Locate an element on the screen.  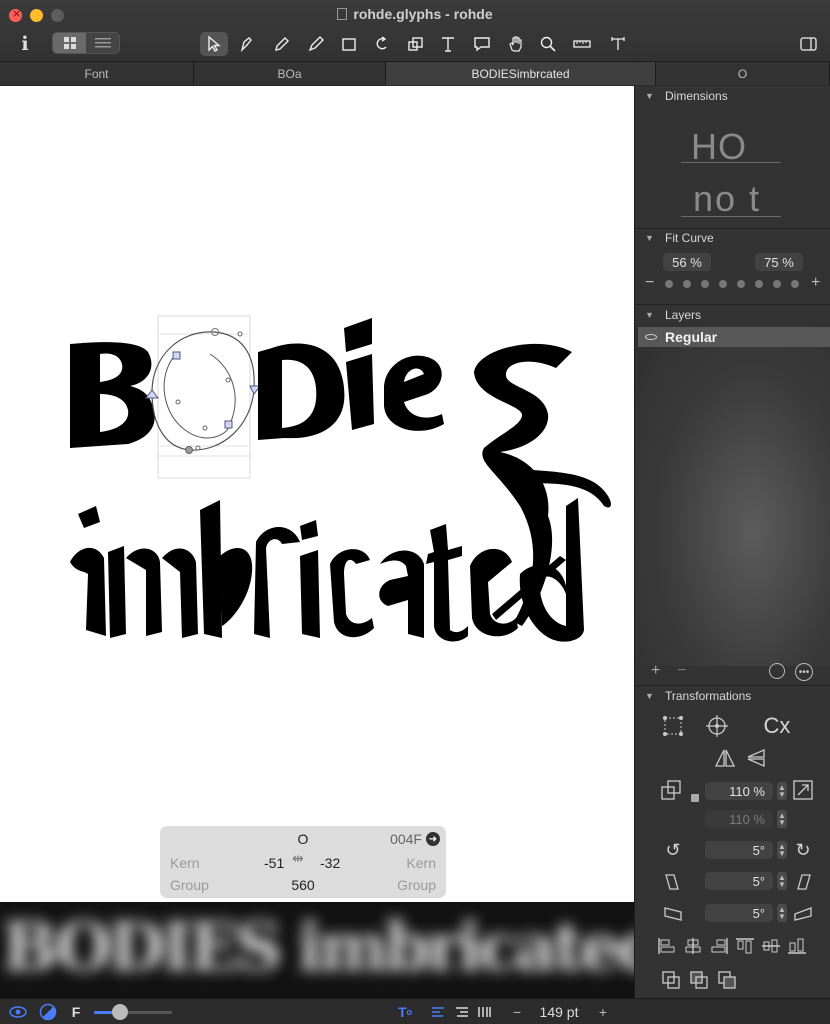
glyph-e is located at coordinates (414, 393).